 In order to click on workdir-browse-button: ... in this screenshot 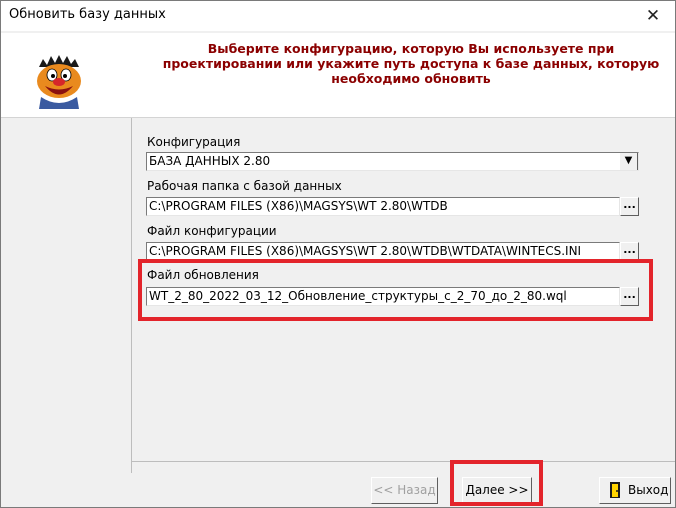, I will do `click(629, 206)`.